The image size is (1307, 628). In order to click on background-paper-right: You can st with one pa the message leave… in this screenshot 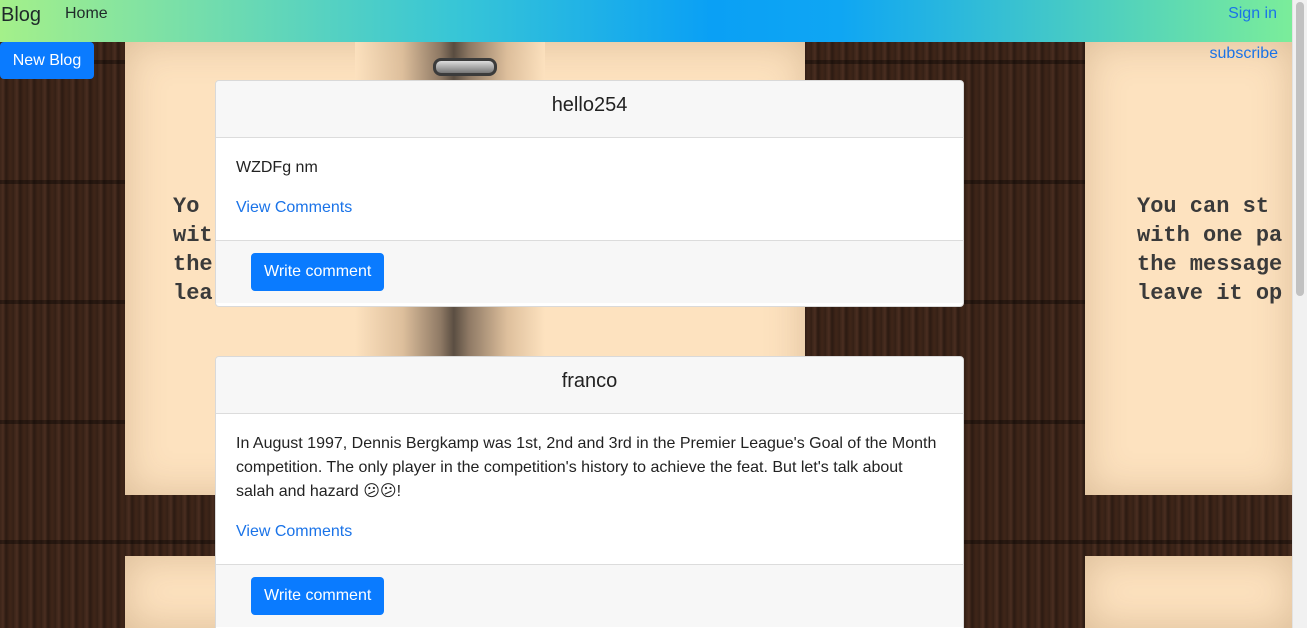, I will do `click(1189, 268)`.